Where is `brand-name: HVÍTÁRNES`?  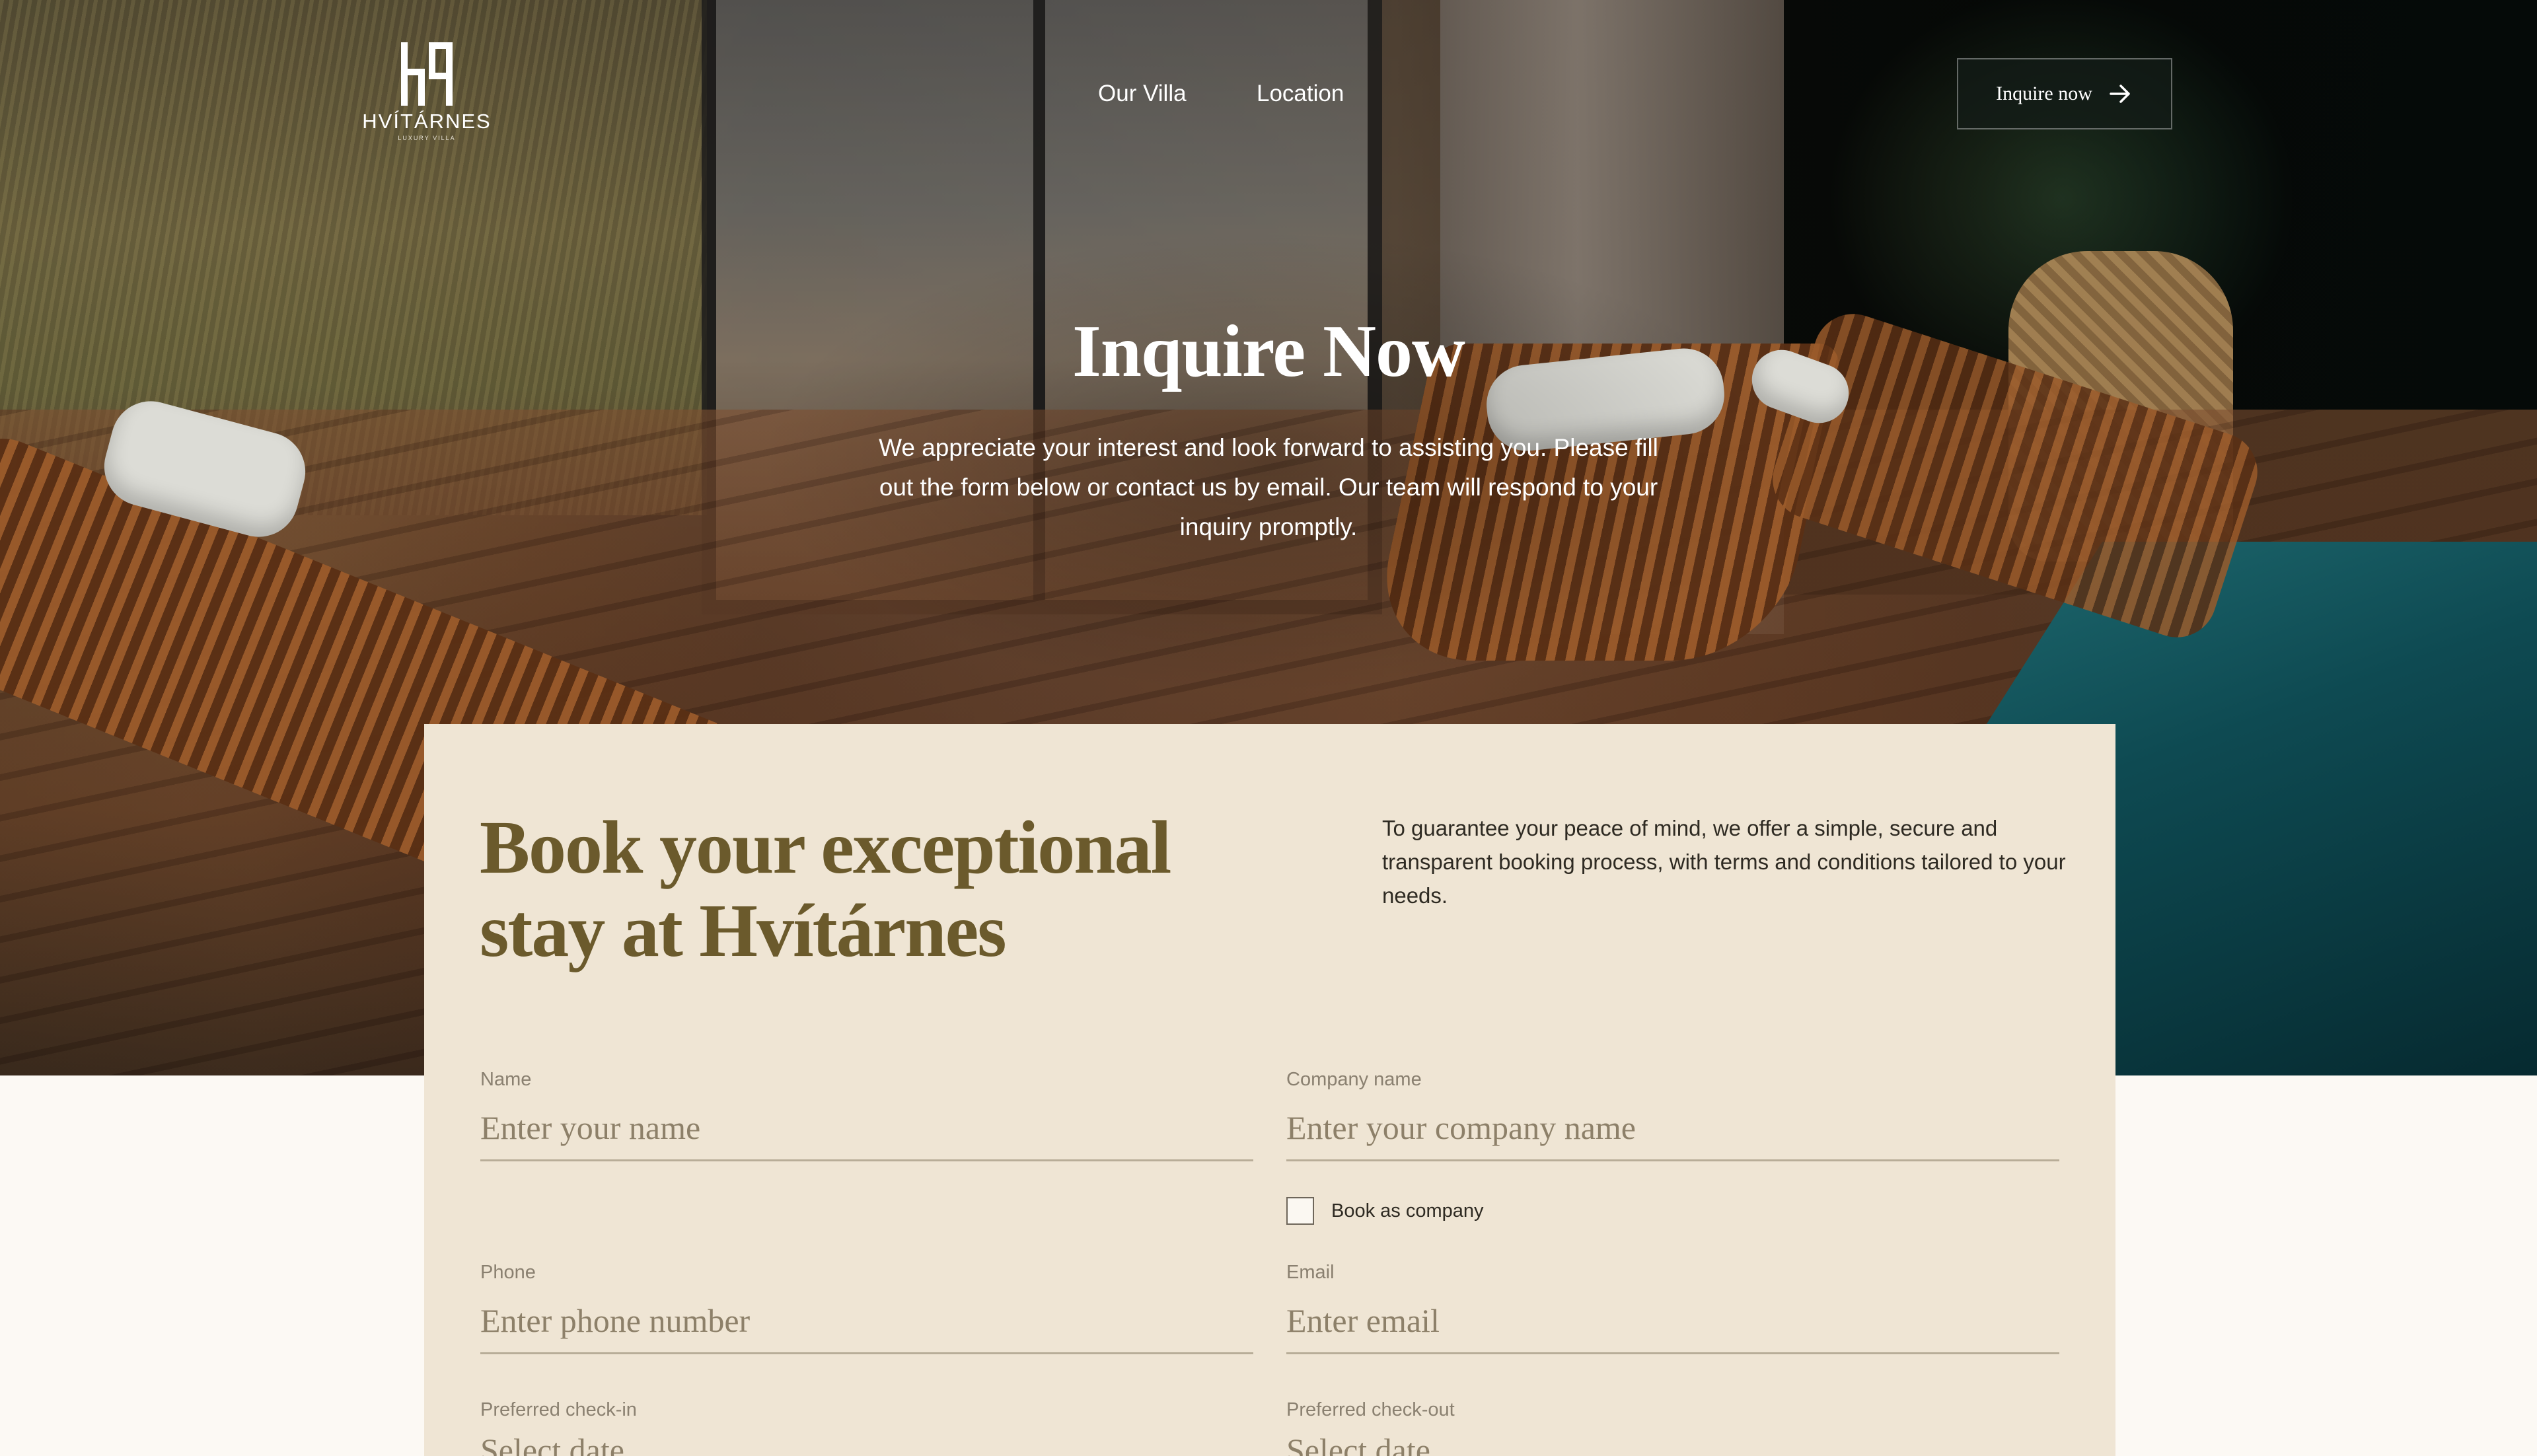 brand-name: HVÍTÁRNES is located at coordinates (427, 121).